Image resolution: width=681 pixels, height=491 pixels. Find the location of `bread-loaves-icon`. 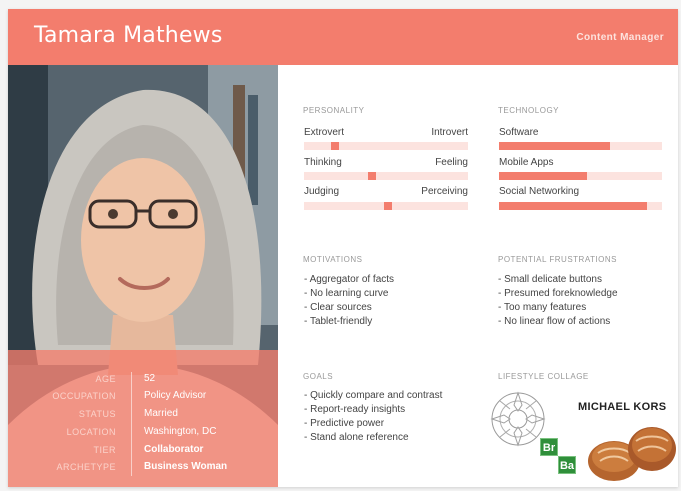

bread-loaves-icon is located at coordinates (632, 454).